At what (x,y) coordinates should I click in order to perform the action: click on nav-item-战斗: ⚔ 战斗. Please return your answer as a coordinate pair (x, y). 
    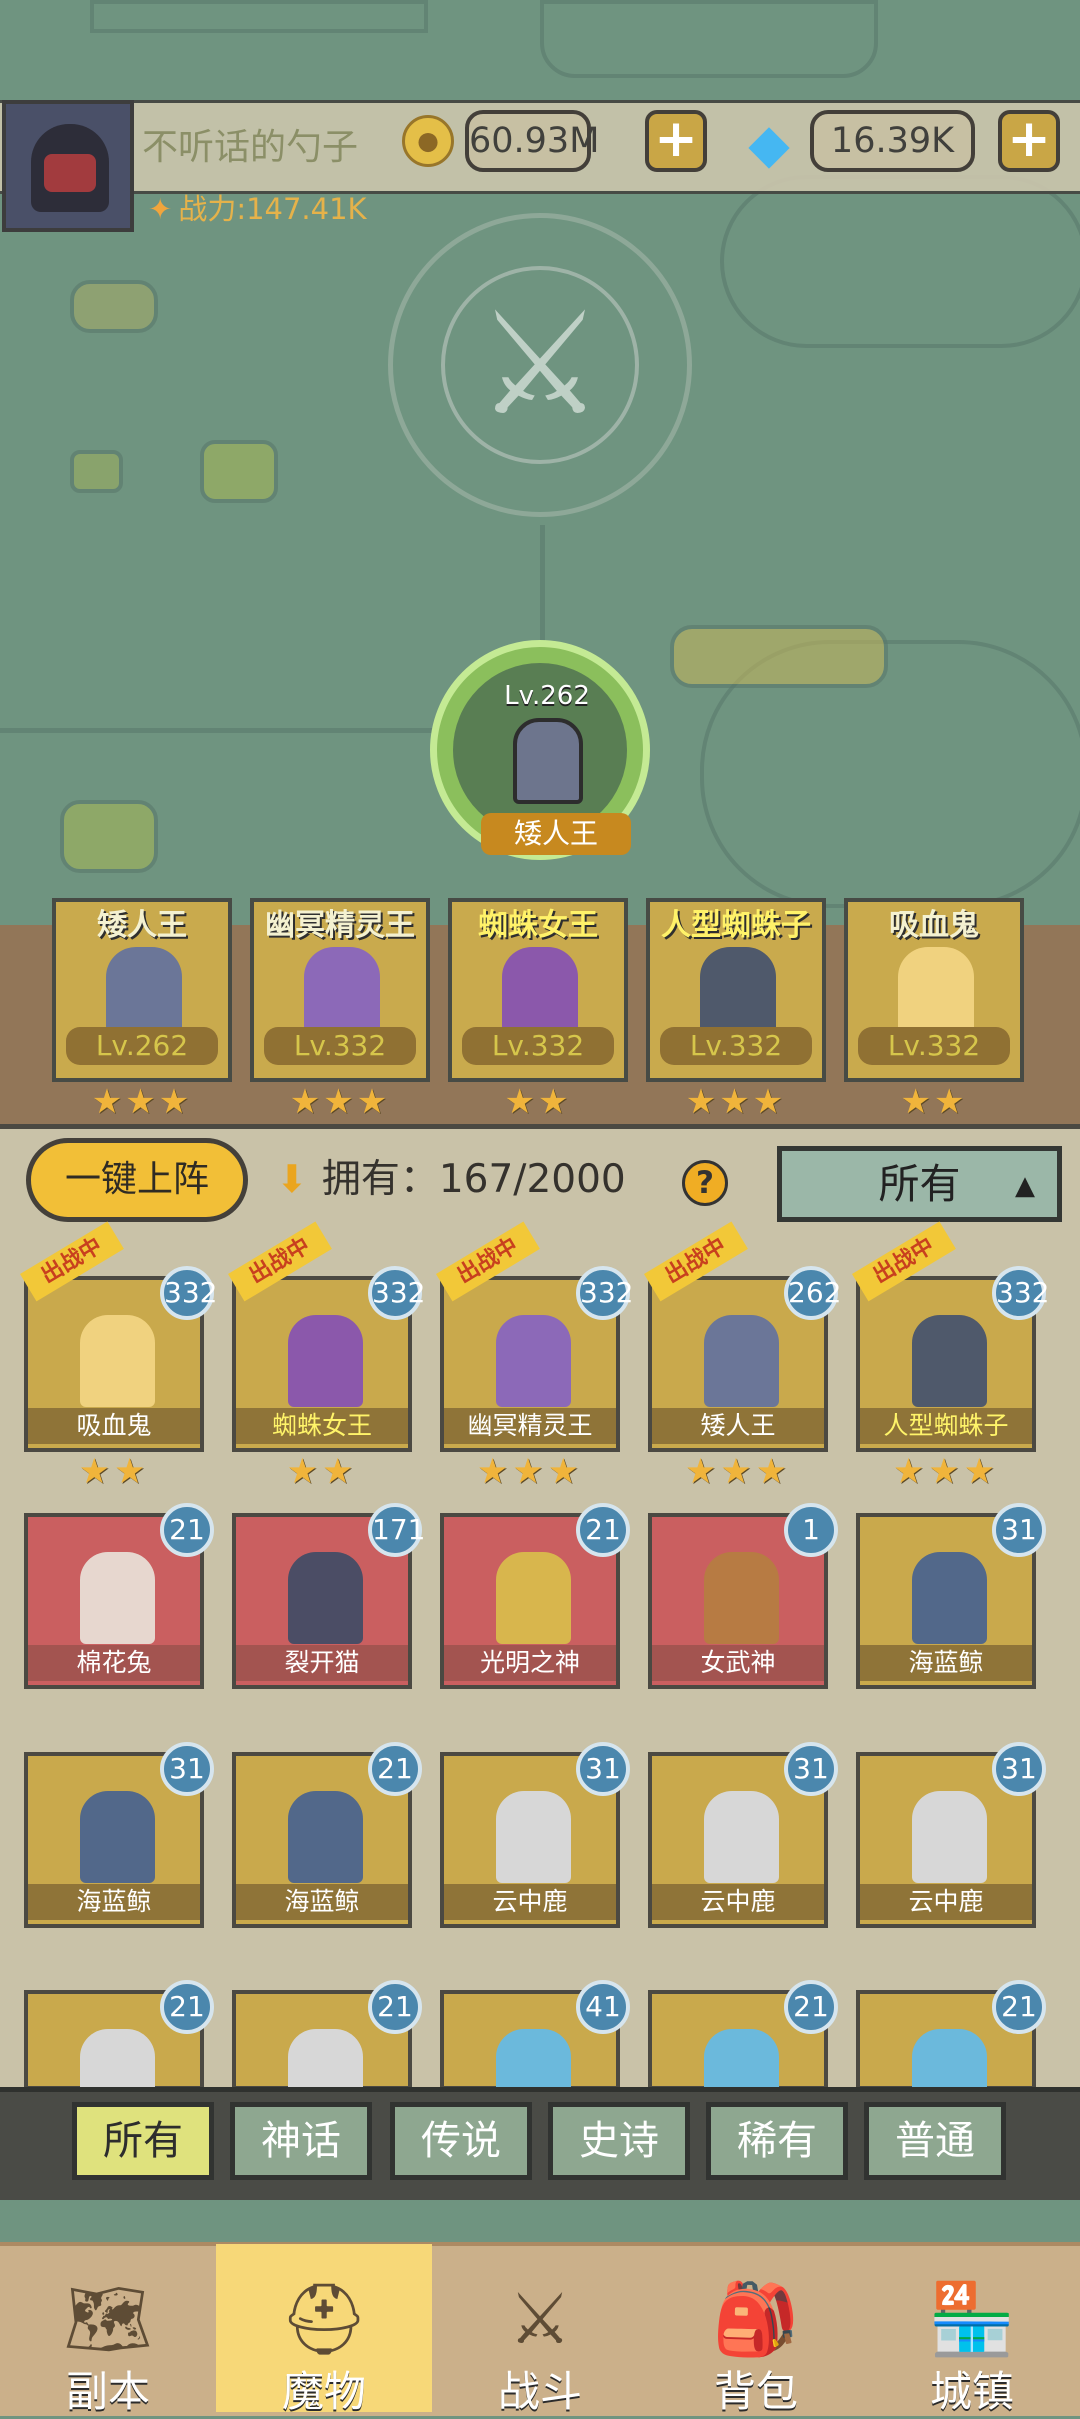
    Looking at the image, I should click on (540, 2330).